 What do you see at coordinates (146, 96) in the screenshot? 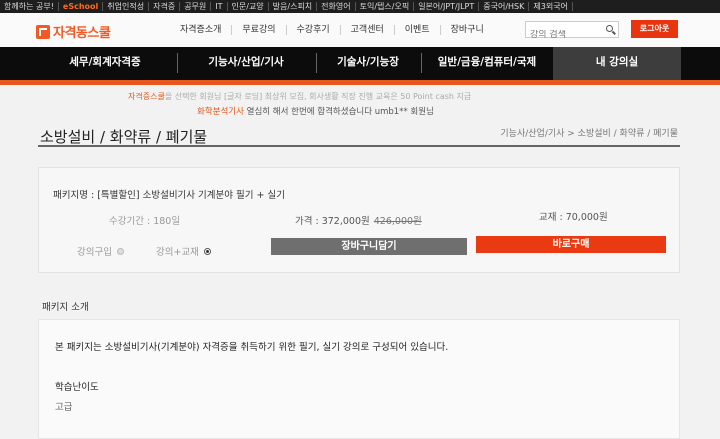
I see `ticker-highlight: 자격증스쿨` at bounding box center [146, 96].